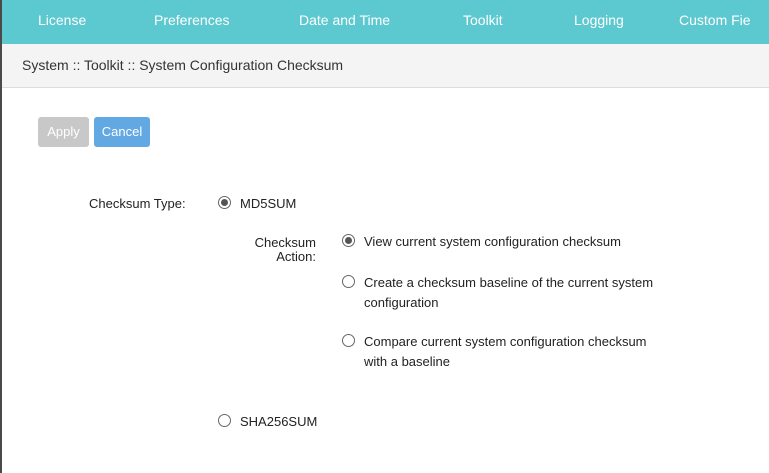 The image size is (769, 473). I want to click on sha256sum-label: SHA256SUM, so click(279, 421).